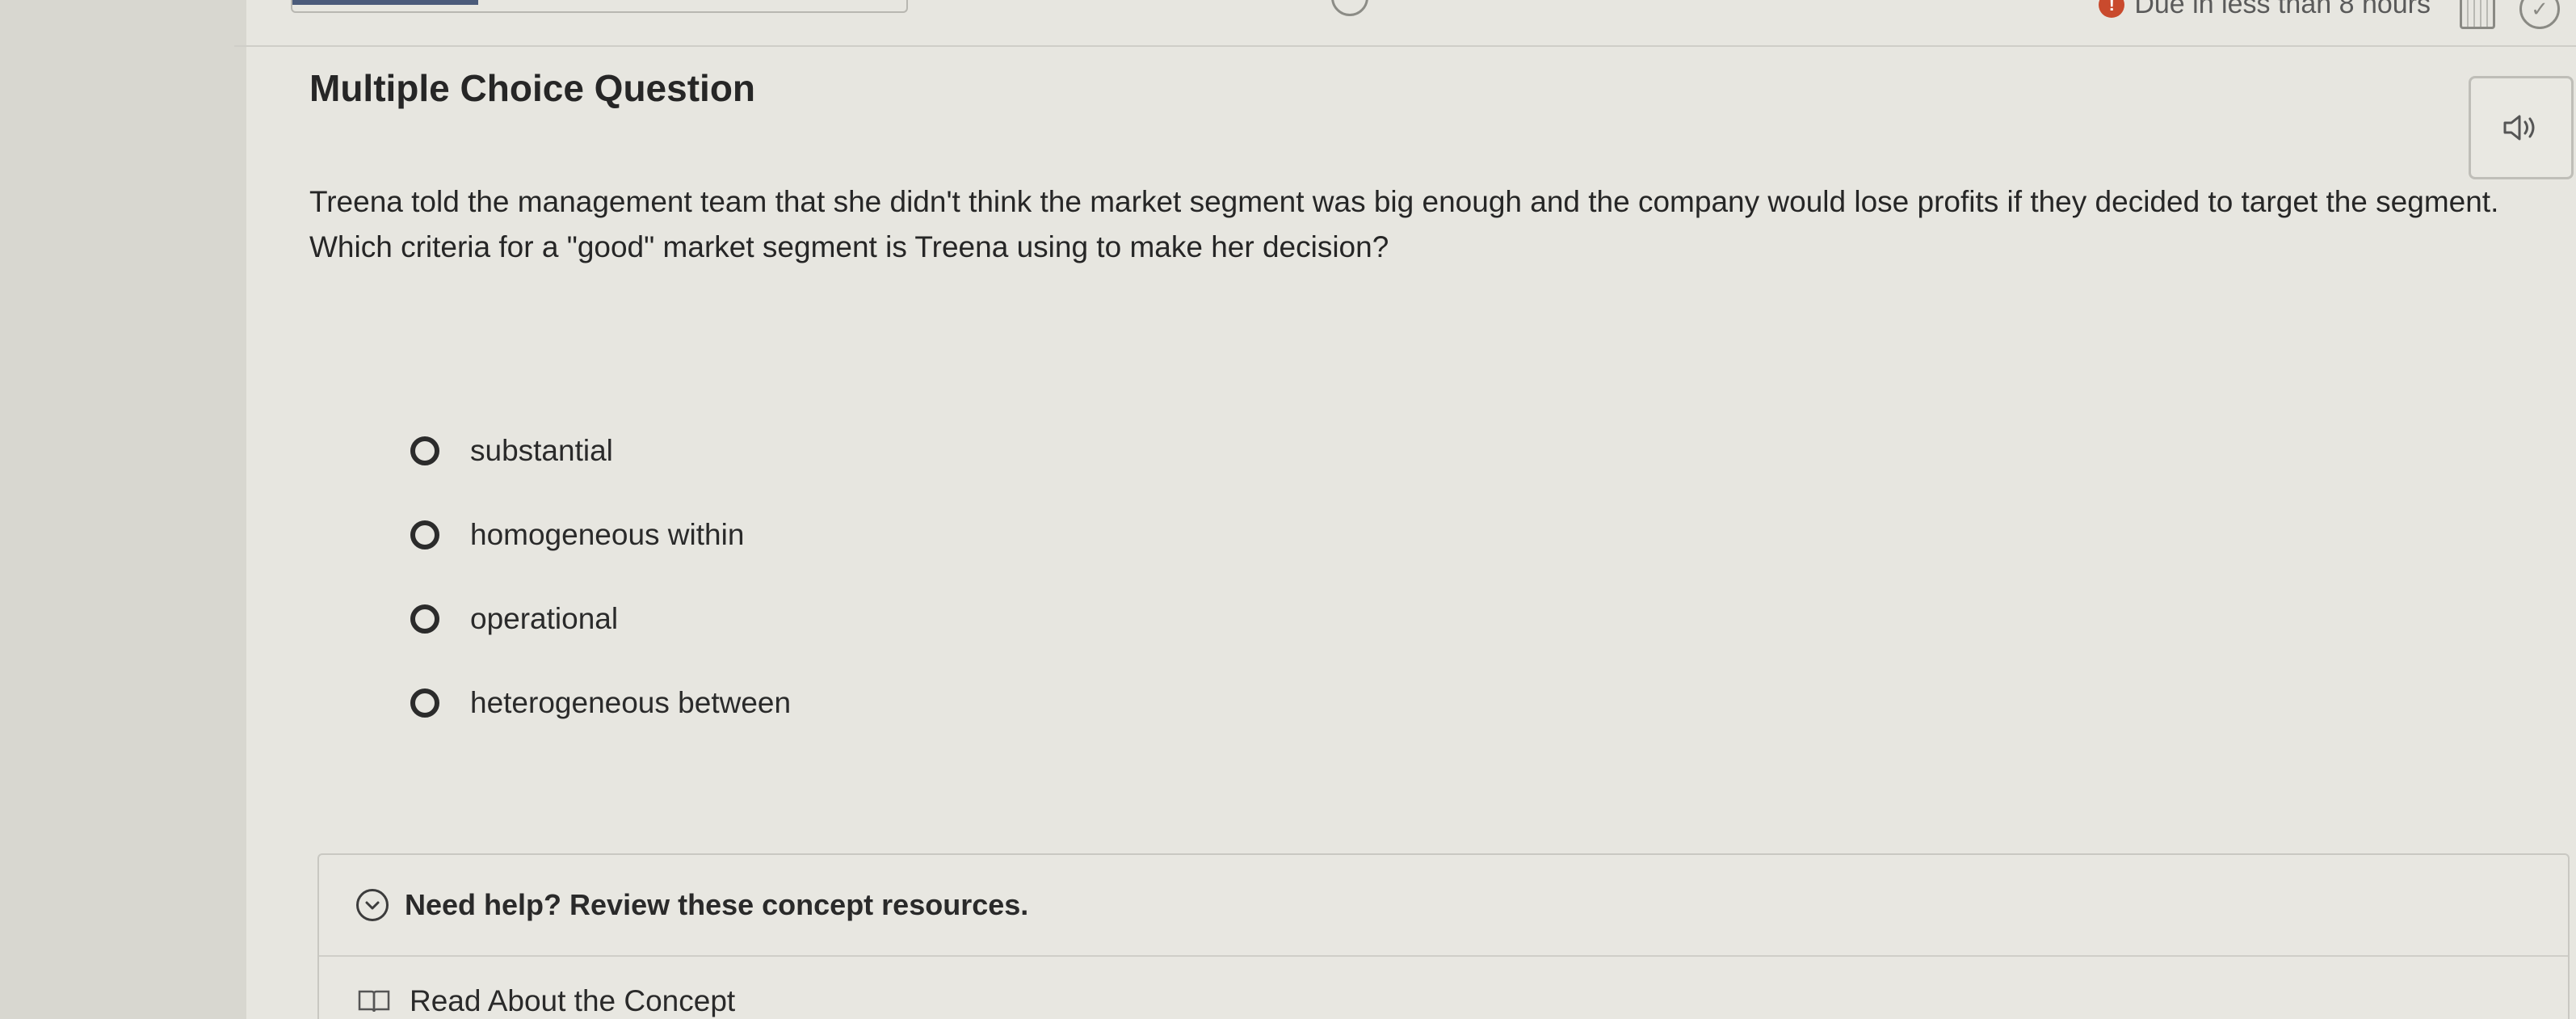  I want to click on chevron-down-icon, so click(372, 905).